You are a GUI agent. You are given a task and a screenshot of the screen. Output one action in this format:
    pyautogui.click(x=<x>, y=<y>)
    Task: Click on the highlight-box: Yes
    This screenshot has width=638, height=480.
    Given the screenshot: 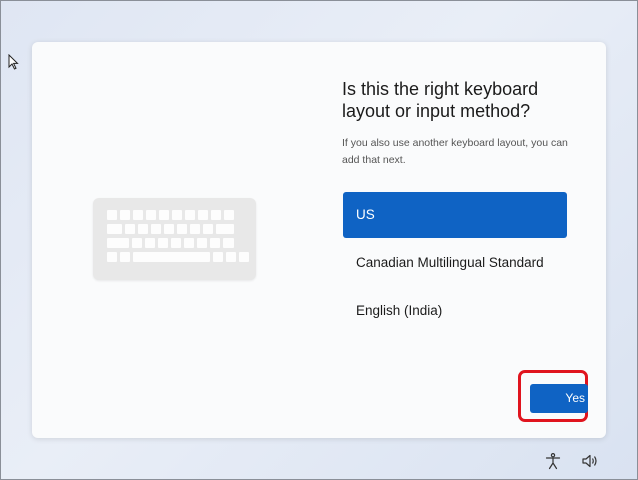 What is the action you would take?
    pyautogui.click(x=553, y=396)
    